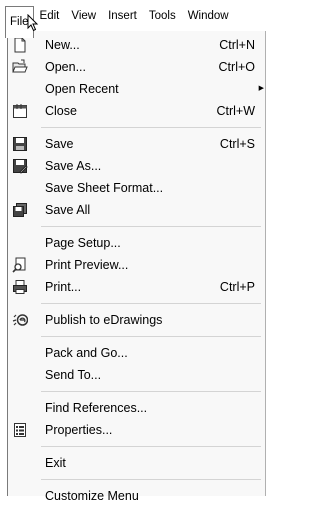  I want to click on menu-item-print: Print... Ctrl+P, so click(136, 287).